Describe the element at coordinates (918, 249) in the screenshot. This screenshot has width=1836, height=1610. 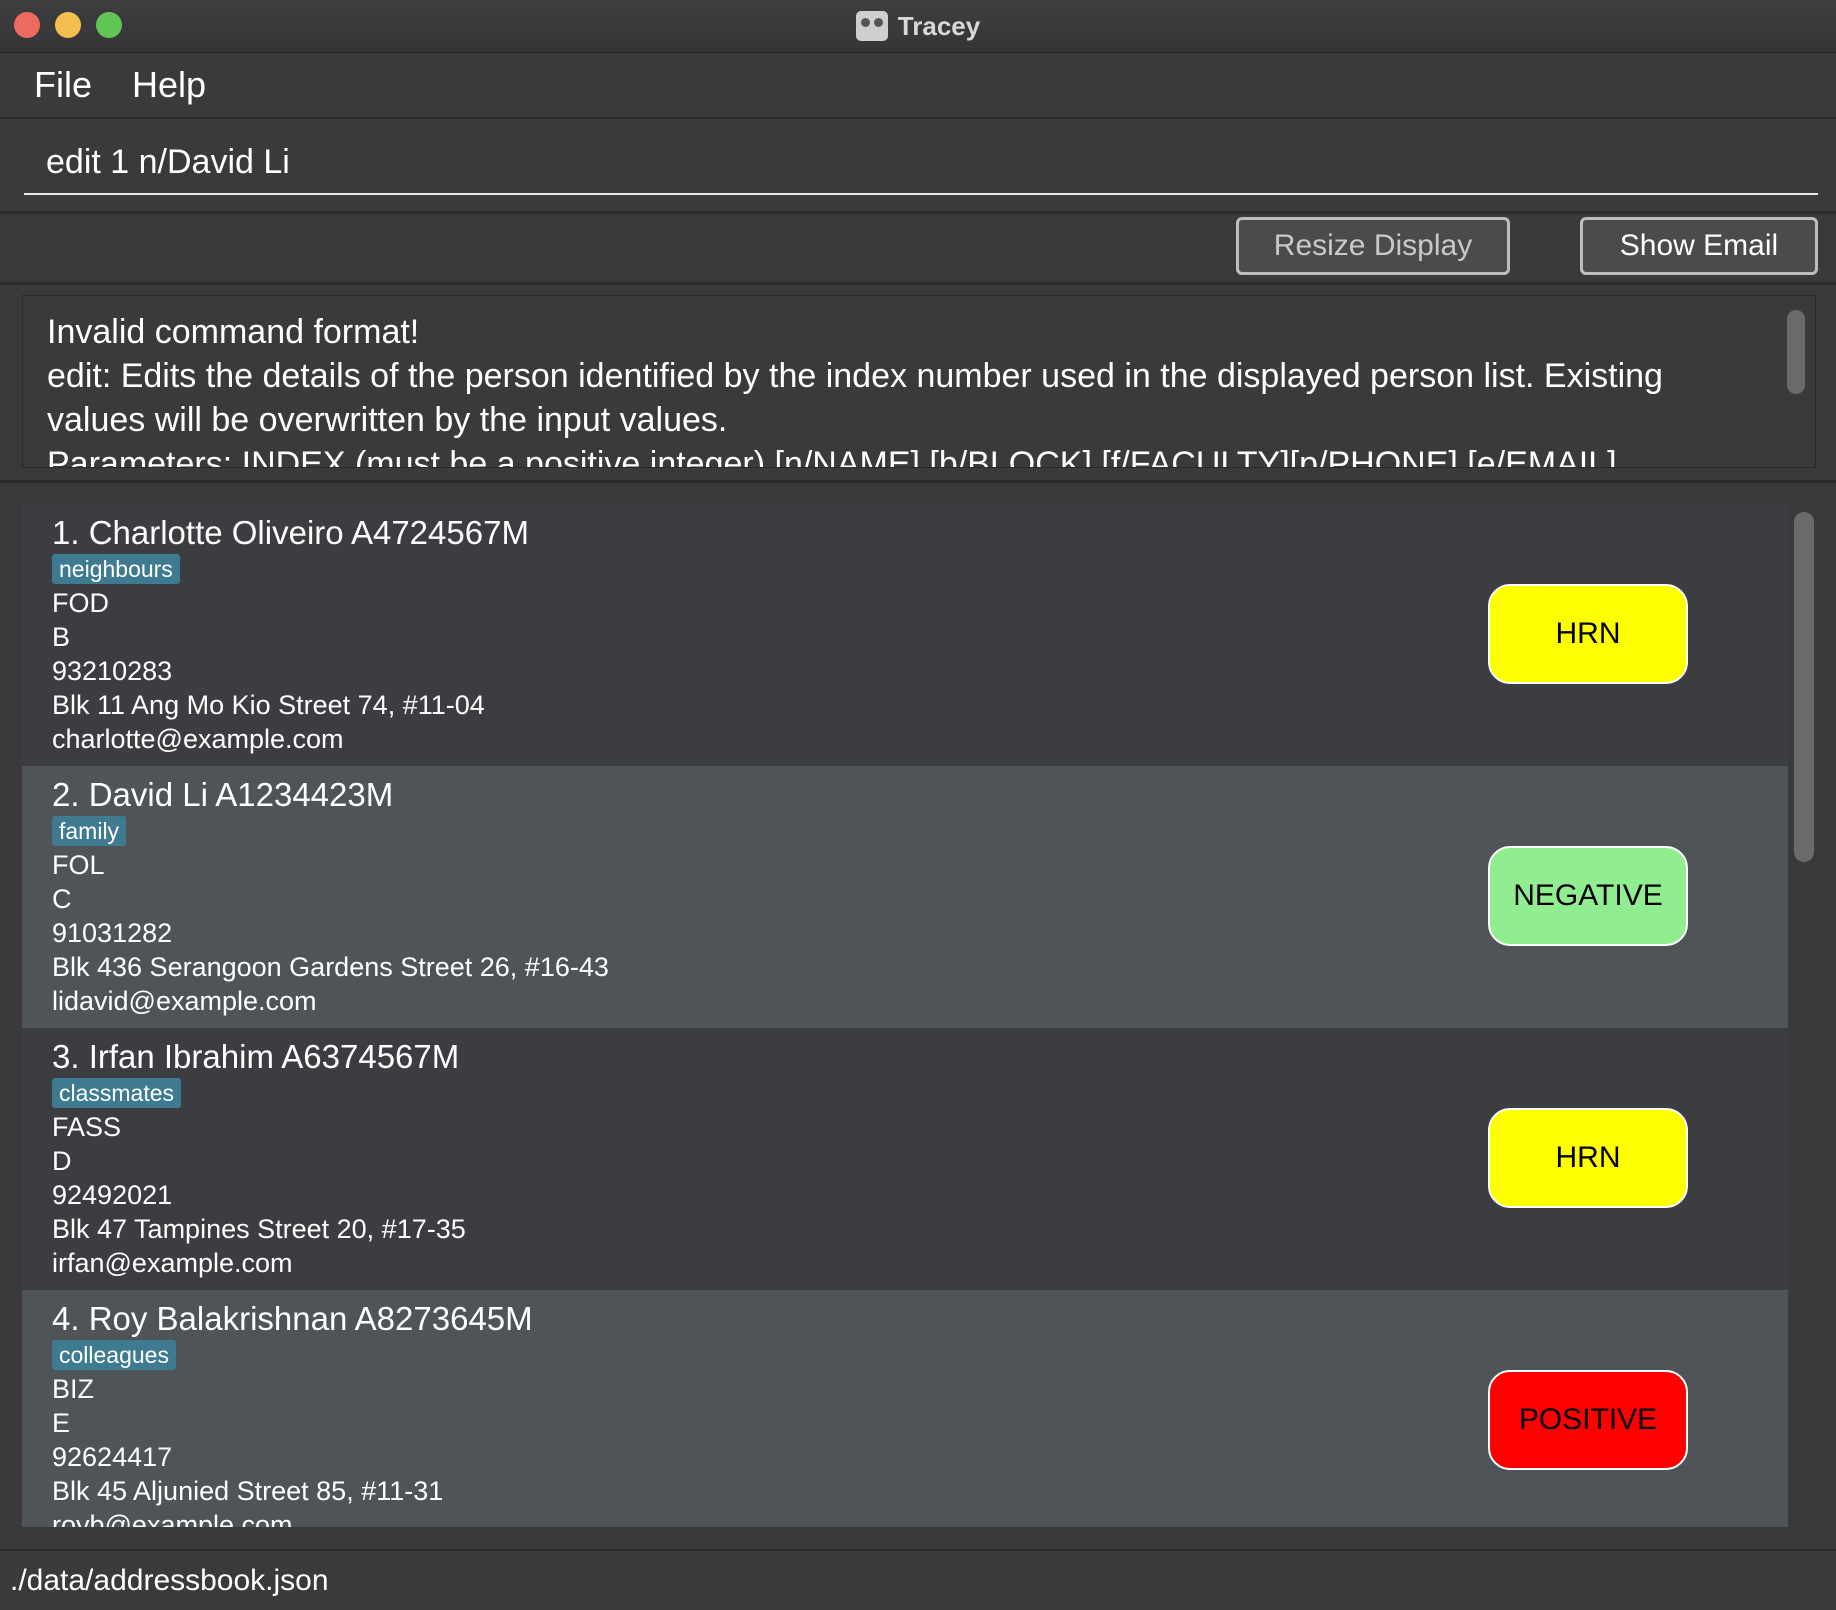
I see `button-bar: Resize Display Show Email` at that location.